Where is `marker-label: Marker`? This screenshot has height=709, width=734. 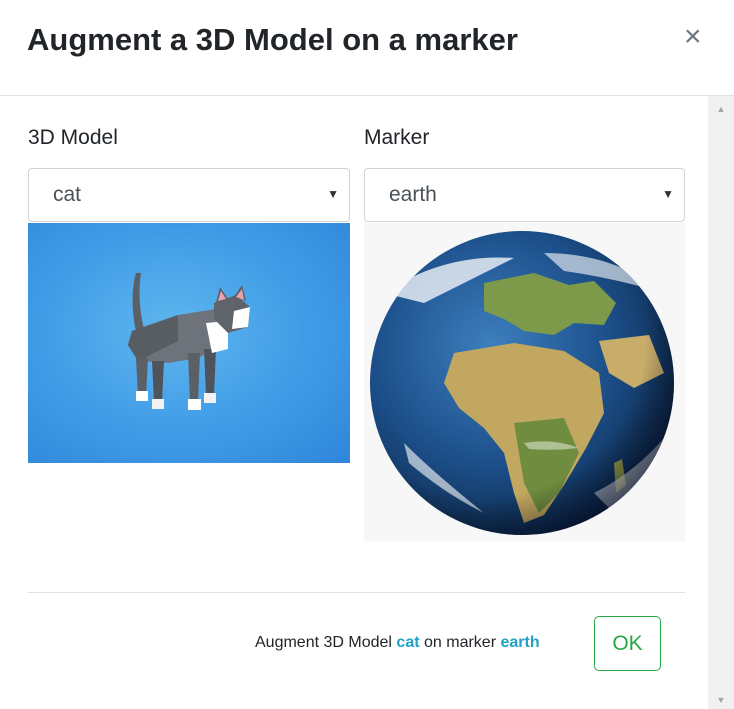
marker-label: Marker is located at coordinates (397, 137).